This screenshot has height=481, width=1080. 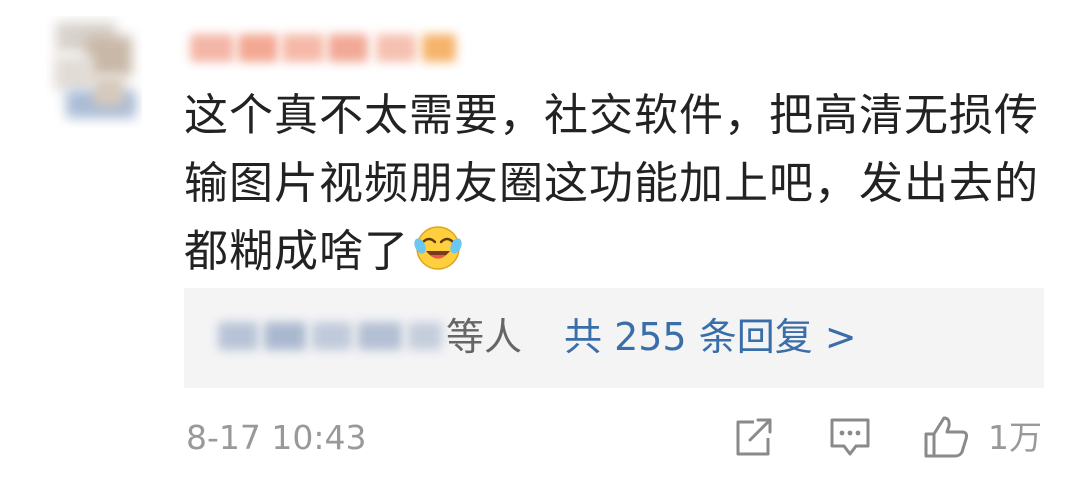 What do you see at coordinates (94, 72) in the screenshot?
I see `avatar` at bounding box center [94, 72].